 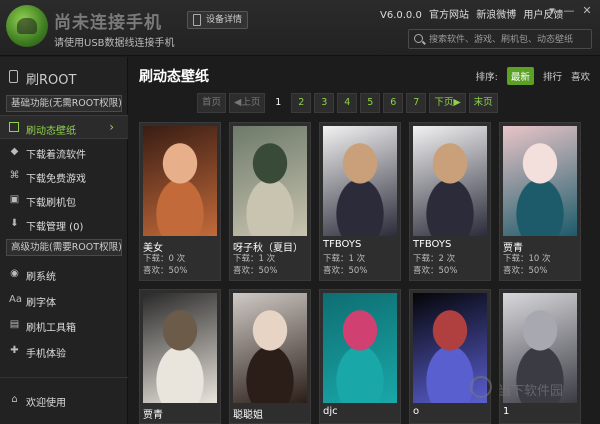 I want to click on sidebar-item-label: 刷字体, so click(x=41, y=303).